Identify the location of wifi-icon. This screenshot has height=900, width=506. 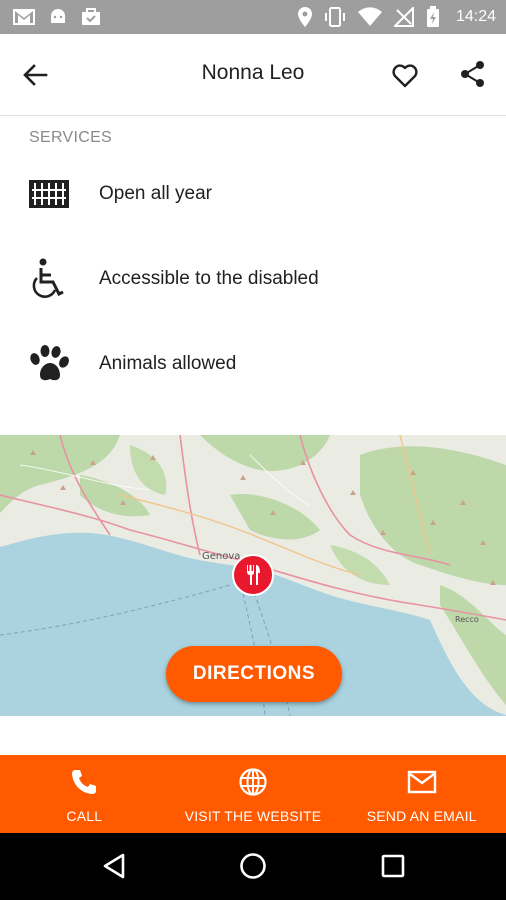
(369, 17).